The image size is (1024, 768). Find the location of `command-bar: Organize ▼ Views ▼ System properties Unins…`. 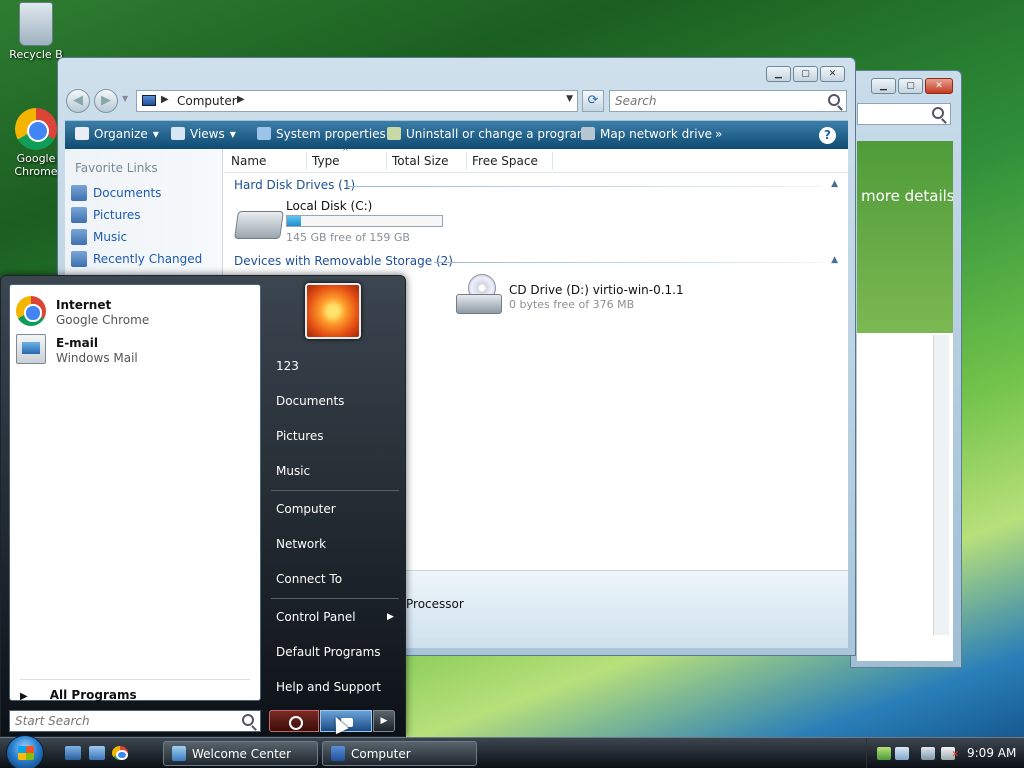

command-bar: Organize ▼ Views ▼ System properties Unins… is located at coordinates (456, 134).